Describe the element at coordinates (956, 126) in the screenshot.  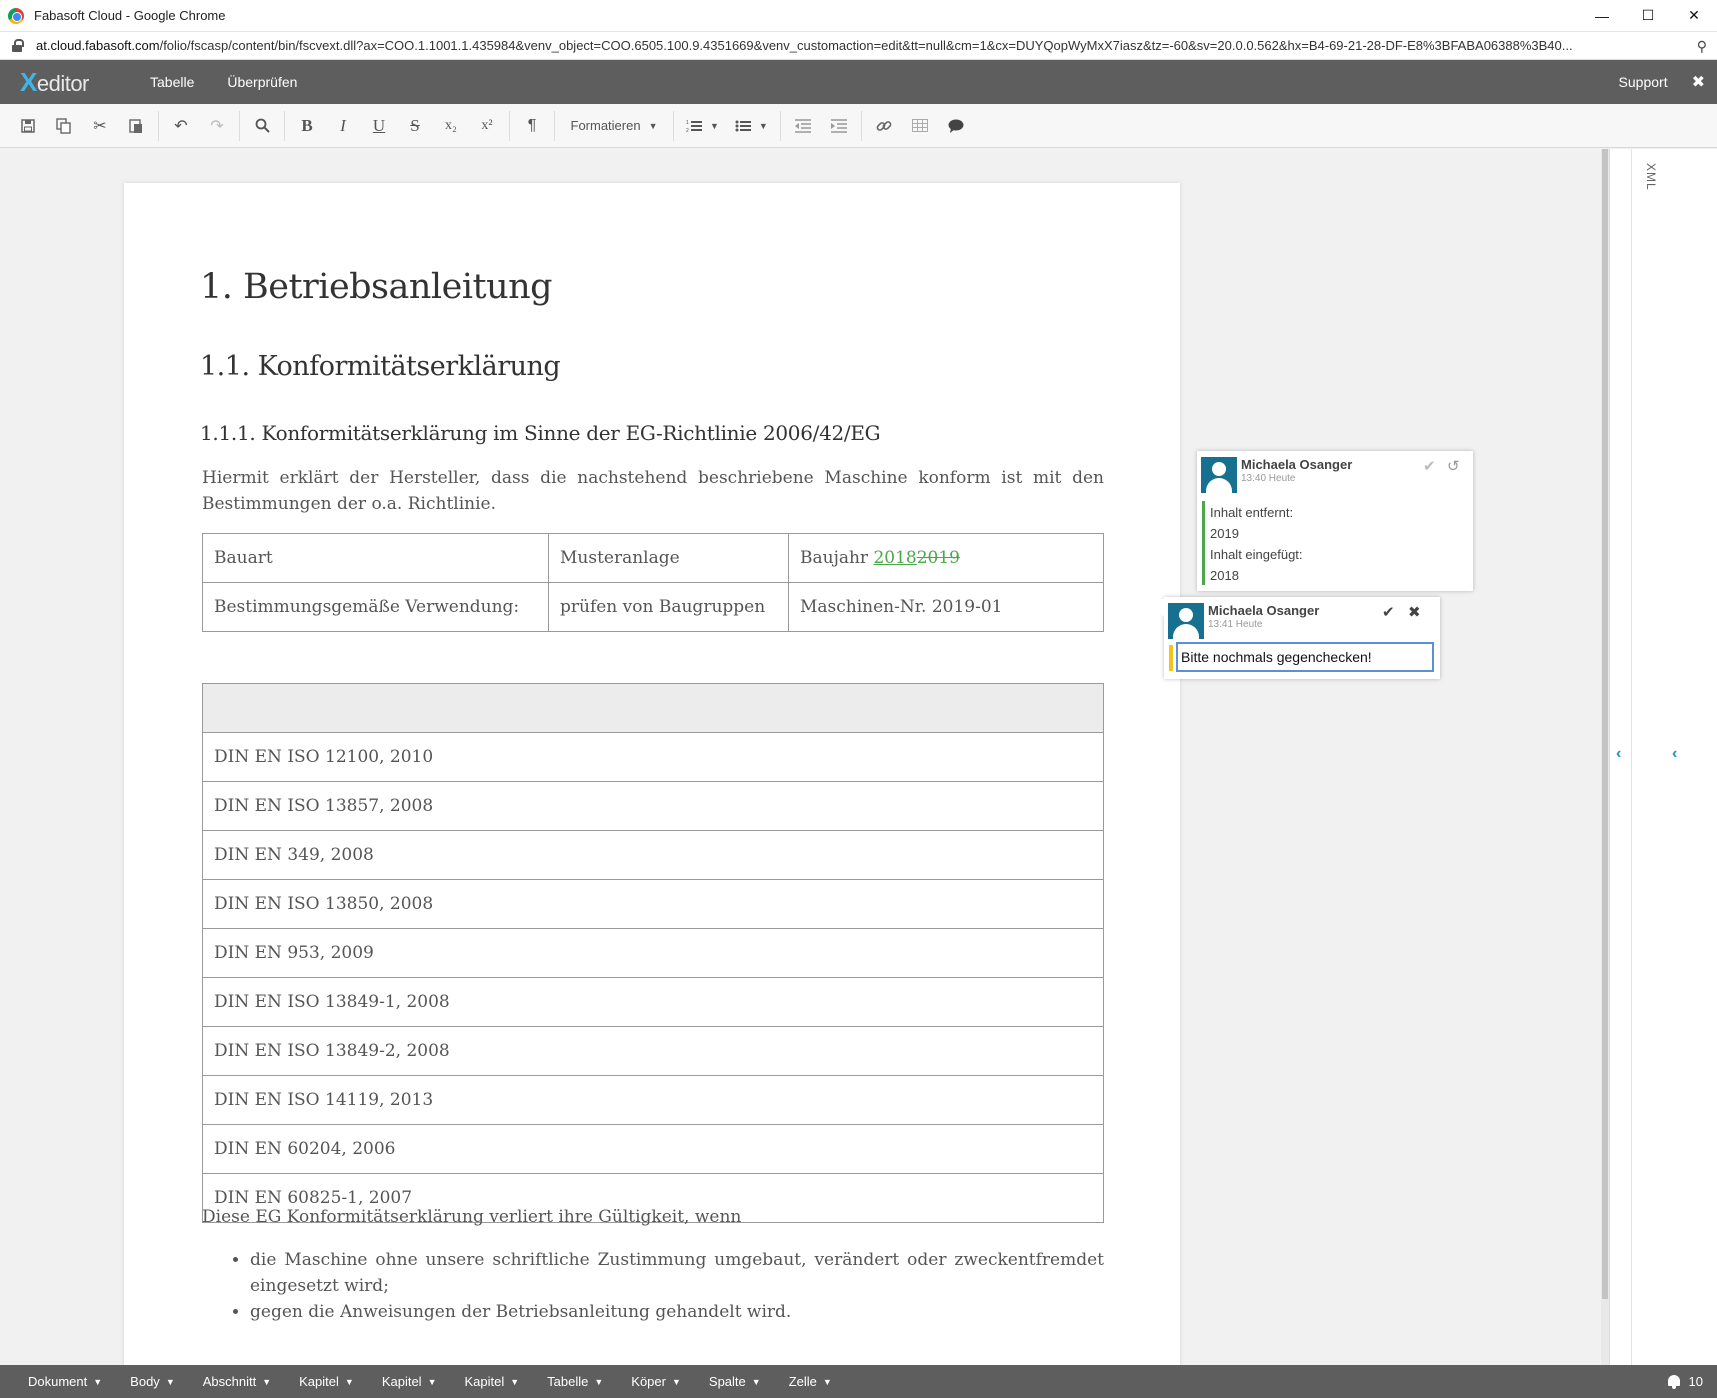
I see `comment-icon` at that location.